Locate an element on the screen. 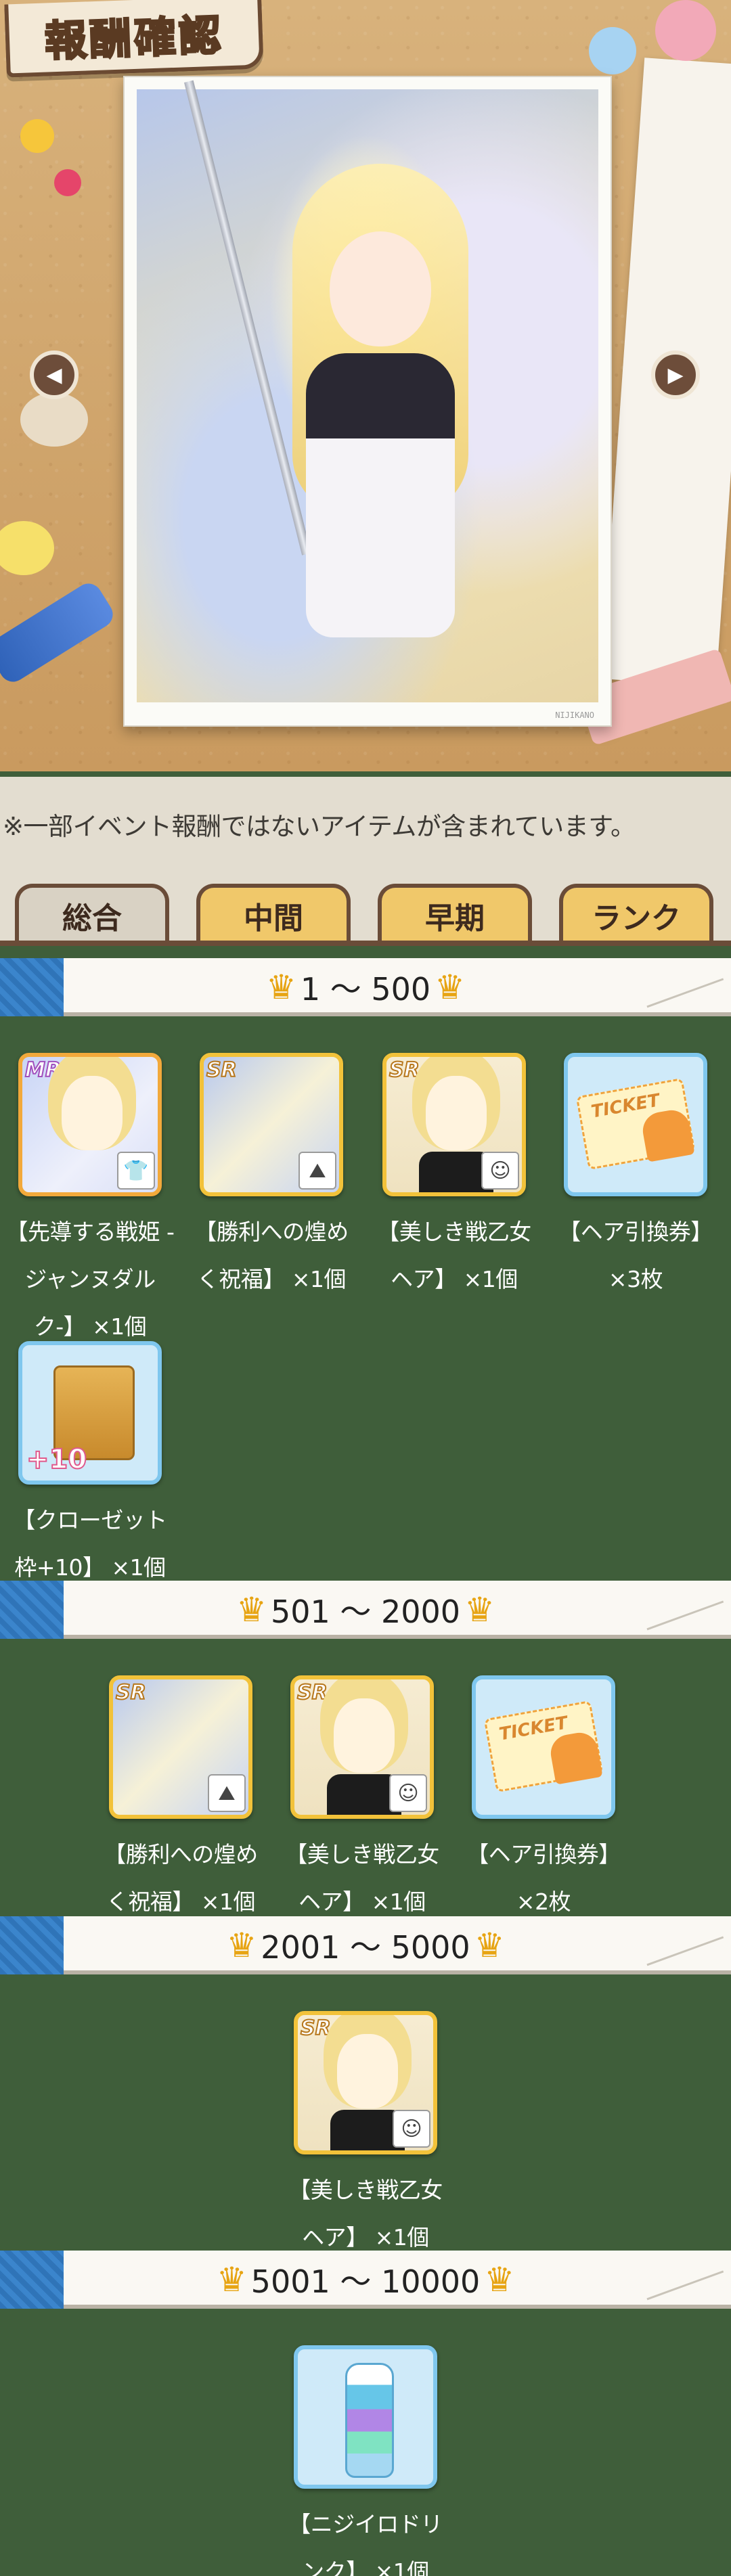  rank-badge: MR is located at coordinates (43, 1070).